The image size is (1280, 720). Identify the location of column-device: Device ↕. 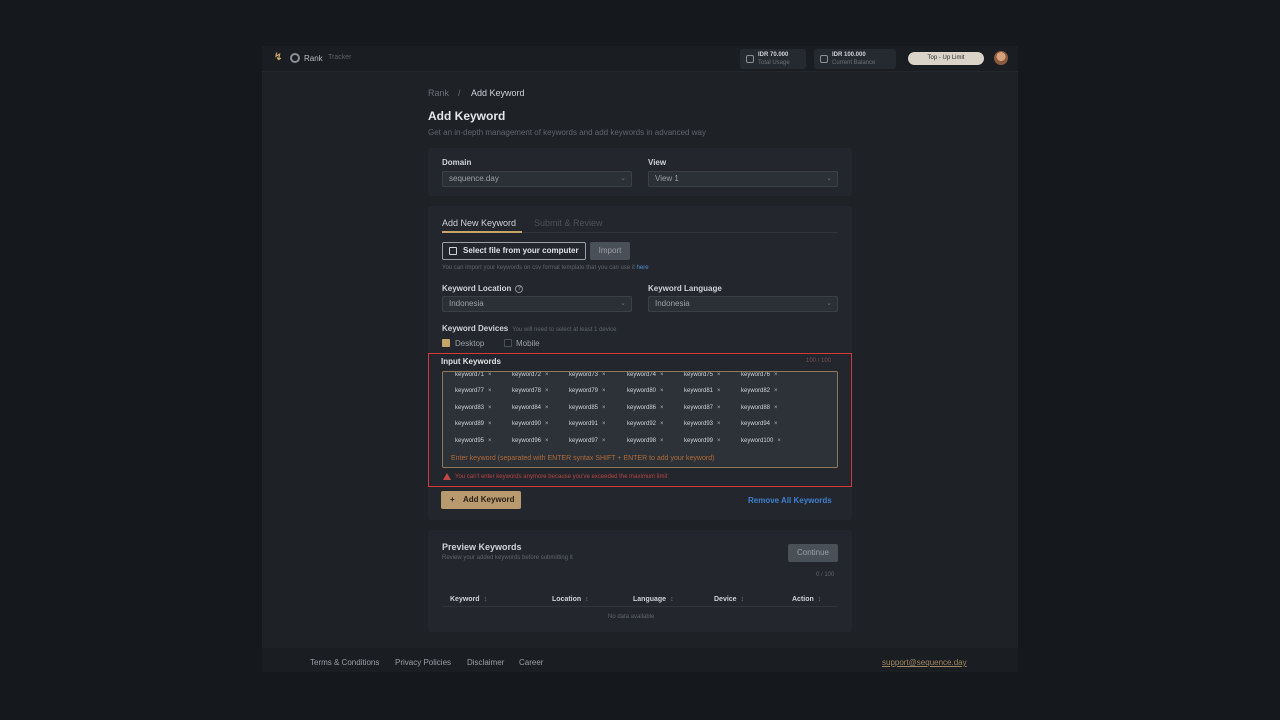
(729, 599).